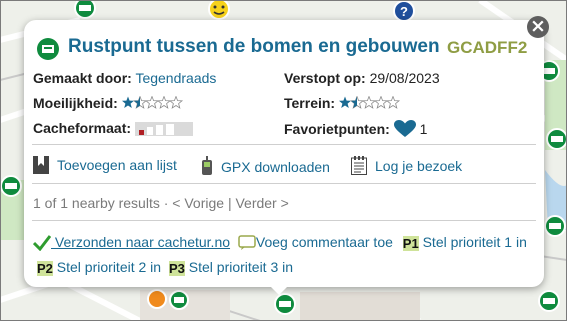 The width and height of the screenshot is (567, 321). What do you see at coordinates (419, 166) in the screenshot?
I see `log-visit-label: Log je bezoek` at bounding box center [419, 166].